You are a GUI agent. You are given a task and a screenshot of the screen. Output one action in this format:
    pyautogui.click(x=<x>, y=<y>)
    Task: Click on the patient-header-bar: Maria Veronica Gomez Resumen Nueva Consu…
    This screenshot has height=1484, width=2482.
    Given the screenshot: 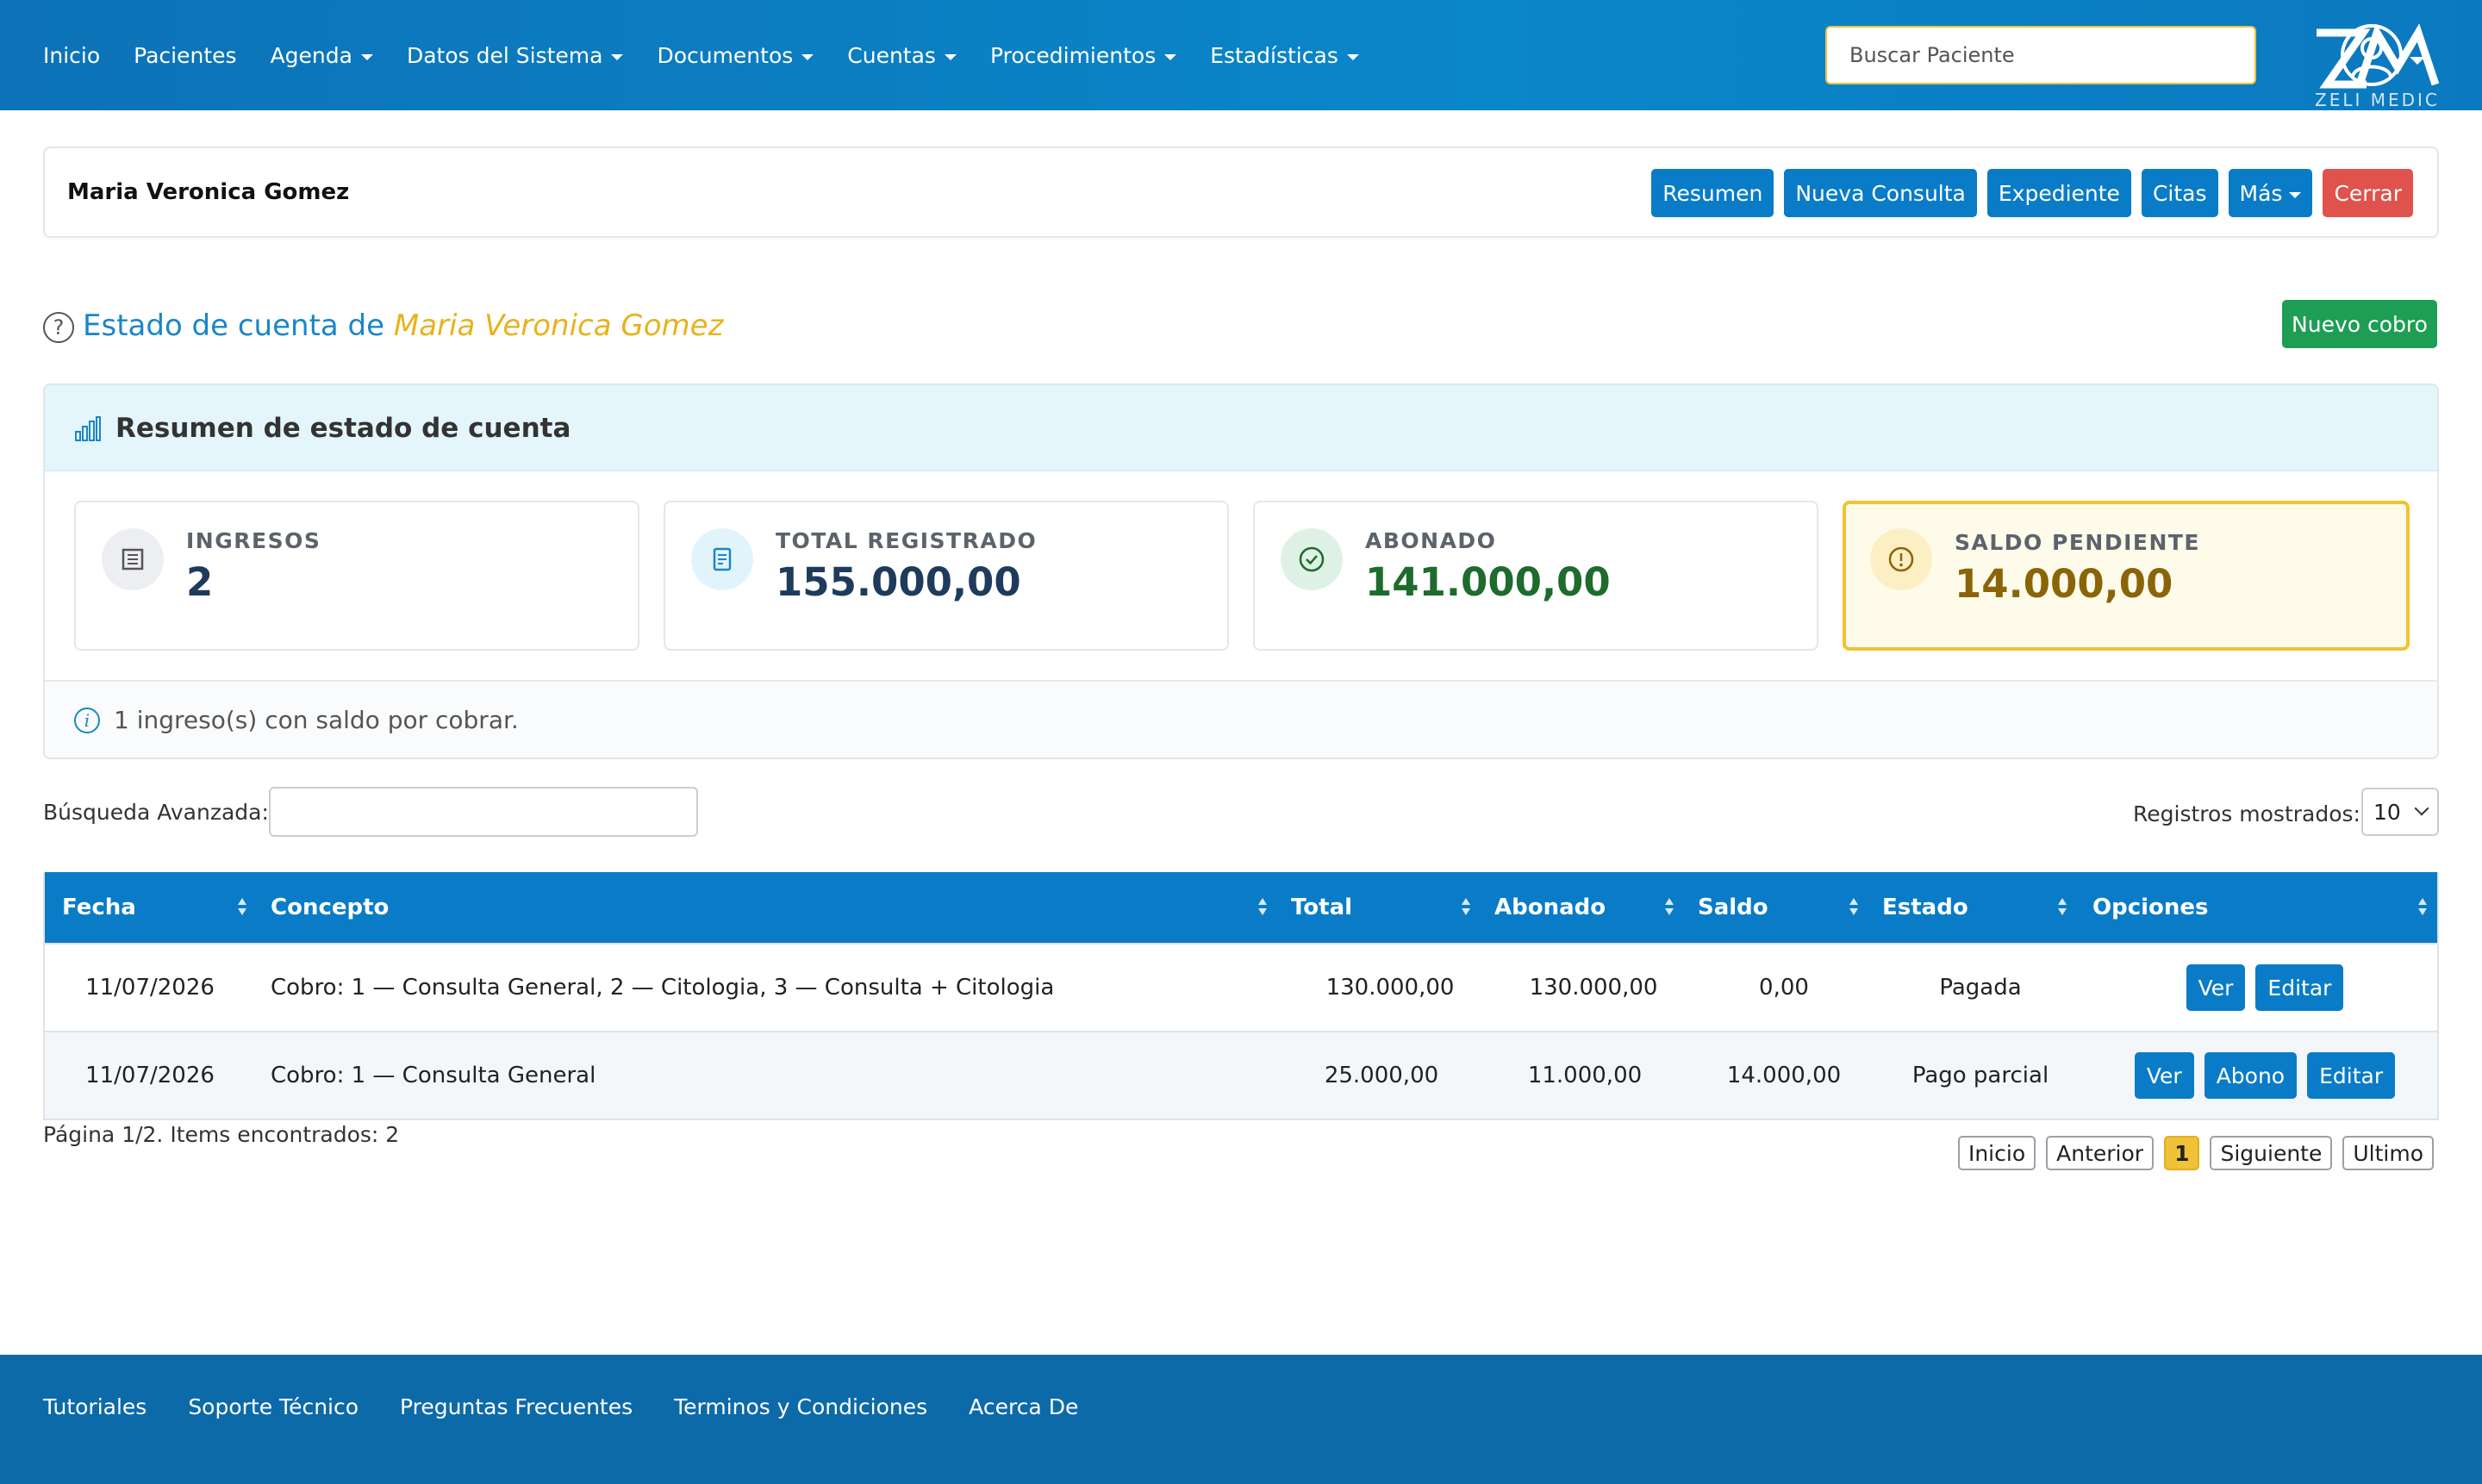 What is the action you would take?
    pyautogui.click(x=1241, y=193)
    